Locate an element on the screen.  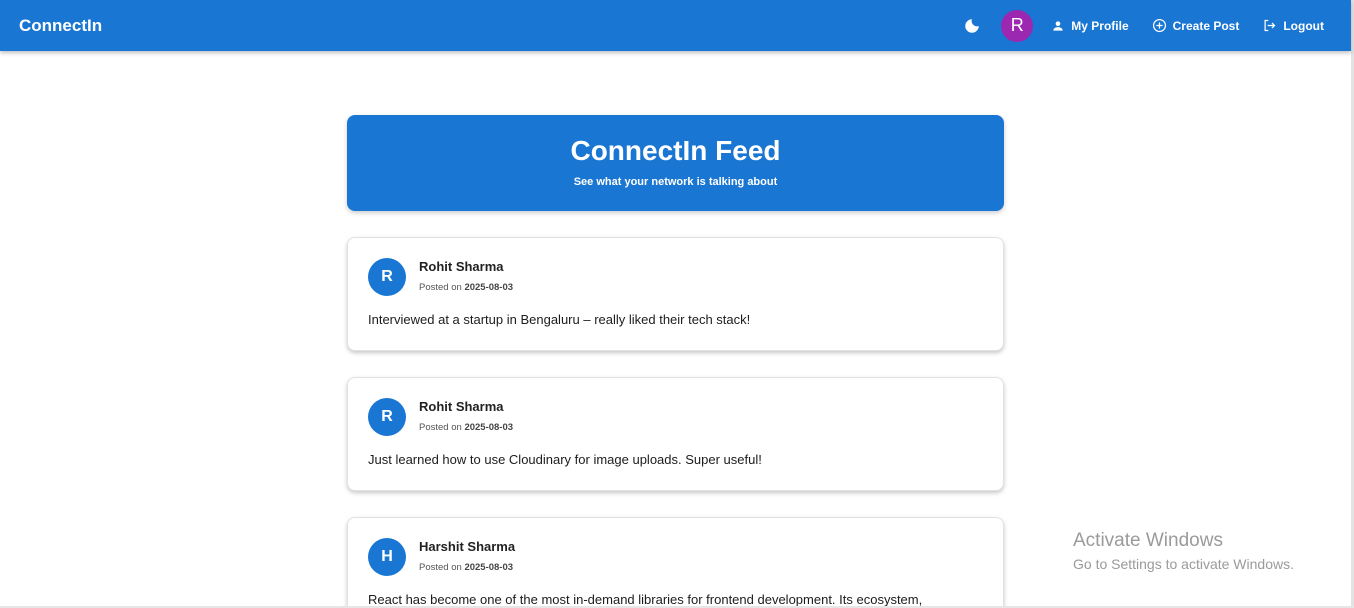
logout-label: Logout is located at coordinates (1303, 25).